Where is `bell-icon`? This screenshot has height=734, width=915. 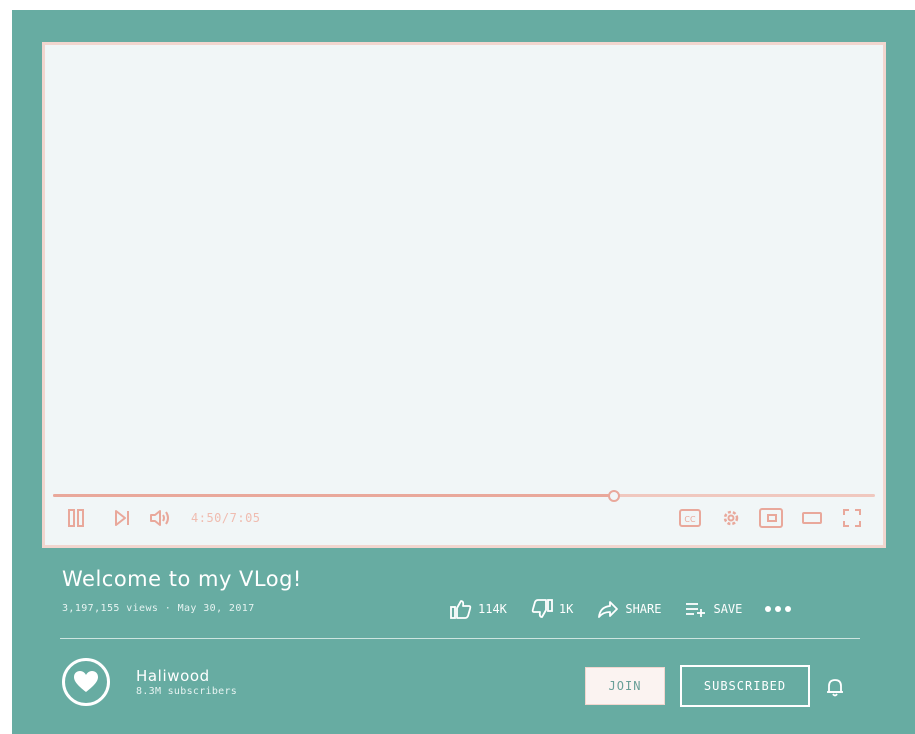
bell-icon is located at coordinates (835, 688).